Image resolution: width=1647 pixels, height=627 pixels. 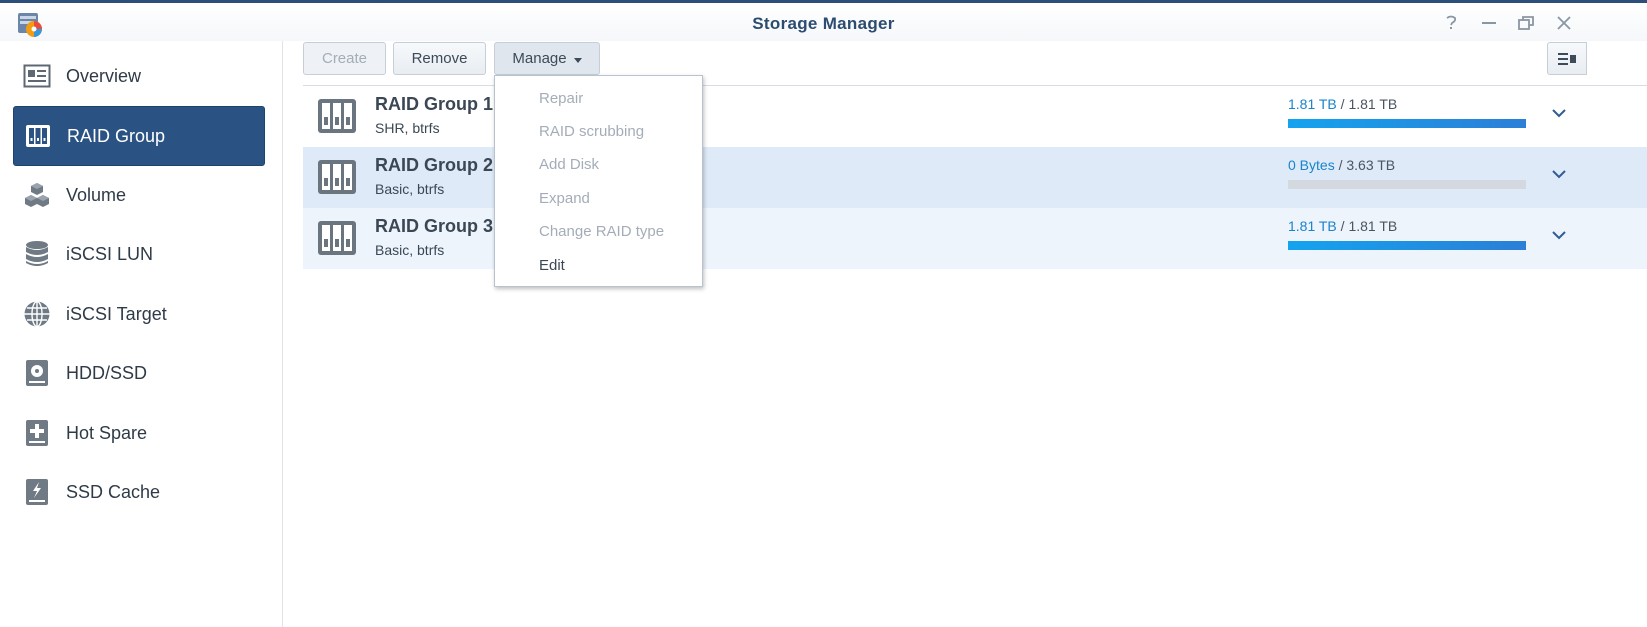 What do you see at coordinates (1342, 165) in the screenshot?
I see `usage-text: 0 Bytes / 3.63 TB` at bounding box center [1342, 165].